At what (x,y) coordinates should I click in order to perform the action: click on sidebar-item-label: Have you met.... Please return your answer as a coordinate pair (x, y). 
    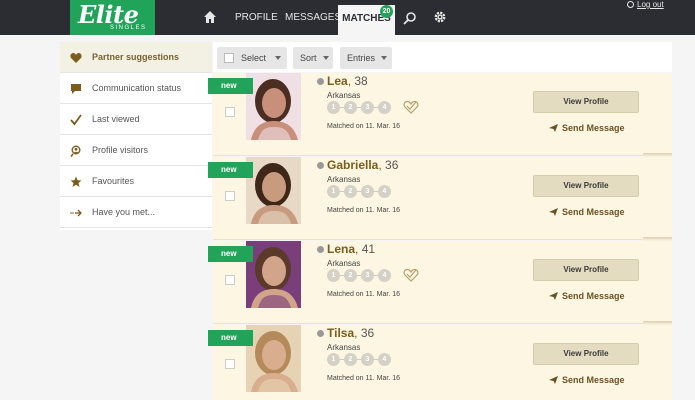
    Looking at the image, I should click on (124, 212).